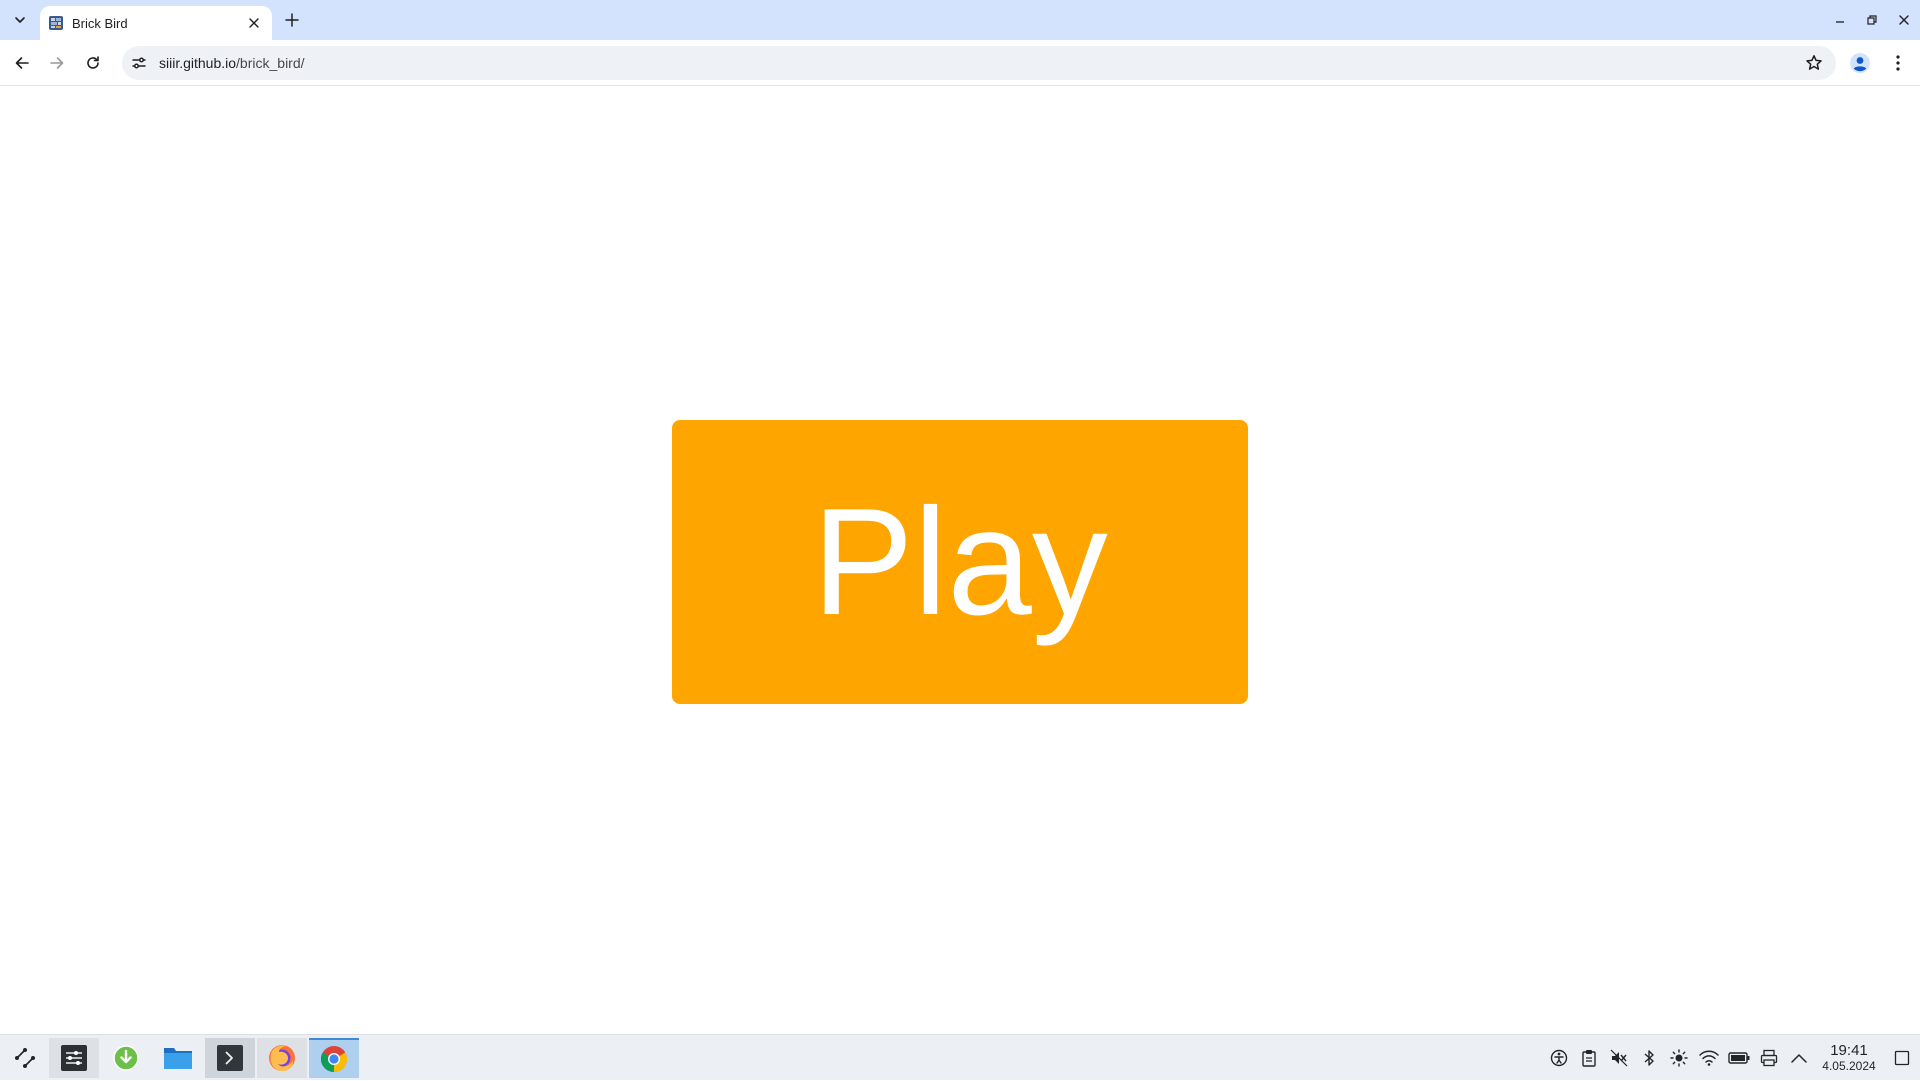 The height and width of the screenshot is (1081, 1920). Describe the element at coordinates (979, 63) in the screenshot. I see `address-bar: siiir.github.io/brick_bird/` at that location.